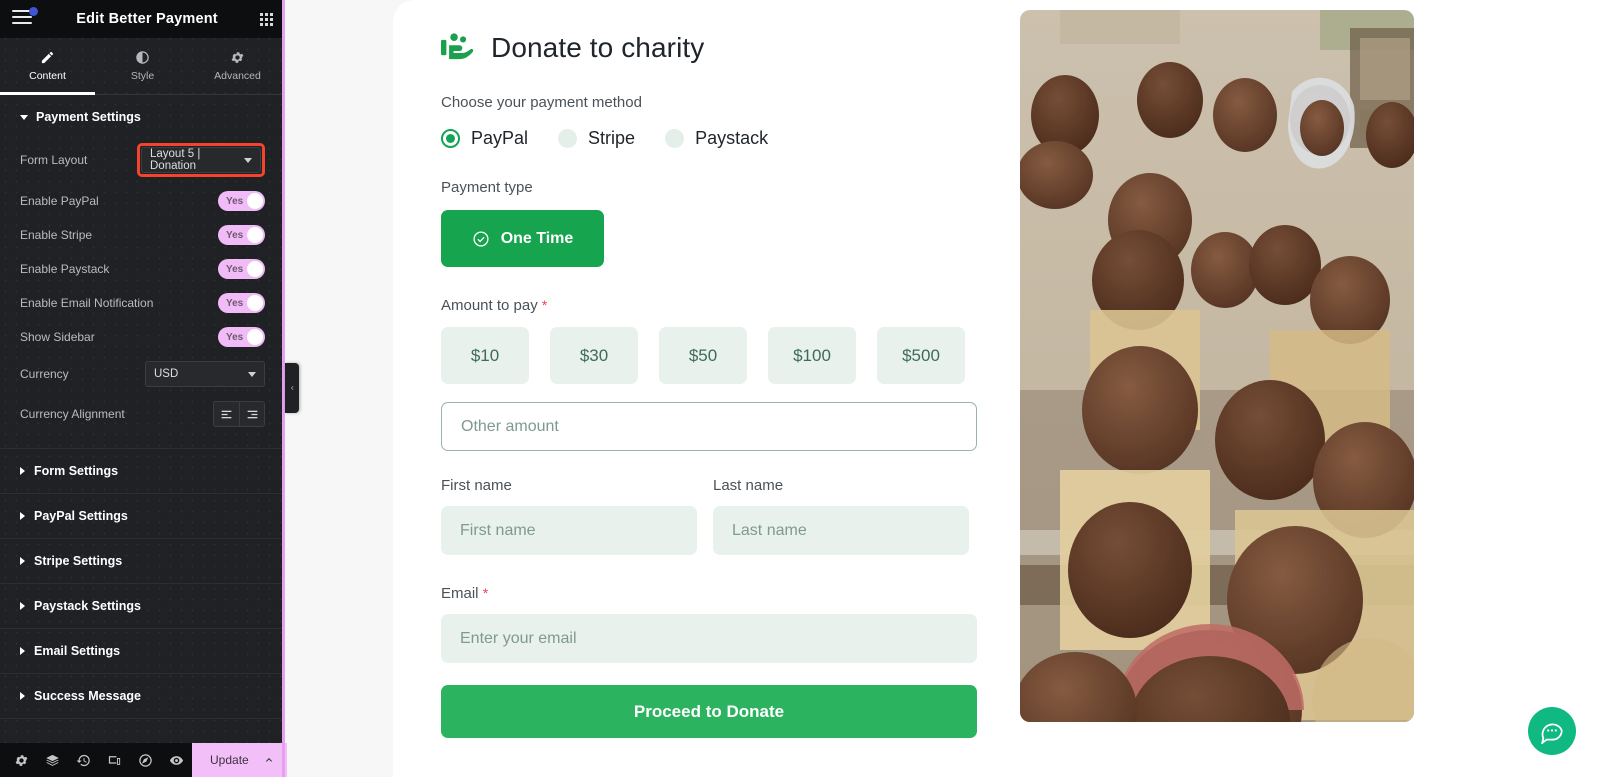  I want to click on sidebar-section-form-settings: Form Settings, so click(142, 471).